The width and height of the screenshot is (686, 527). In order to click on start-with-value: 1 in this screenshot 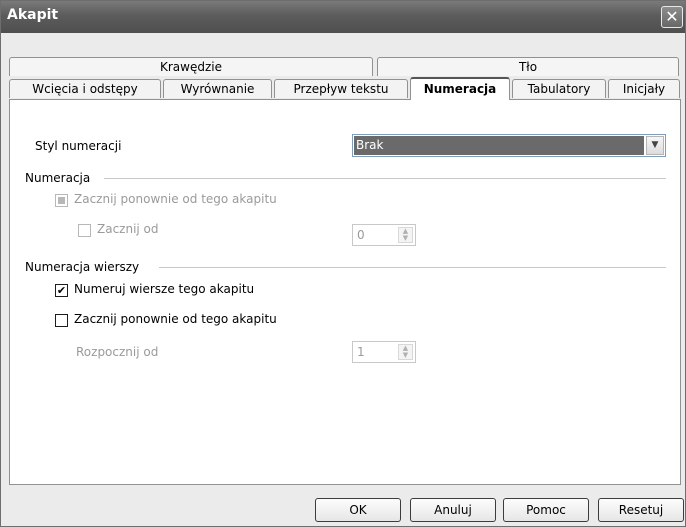, I will do `click(361, 352)`.